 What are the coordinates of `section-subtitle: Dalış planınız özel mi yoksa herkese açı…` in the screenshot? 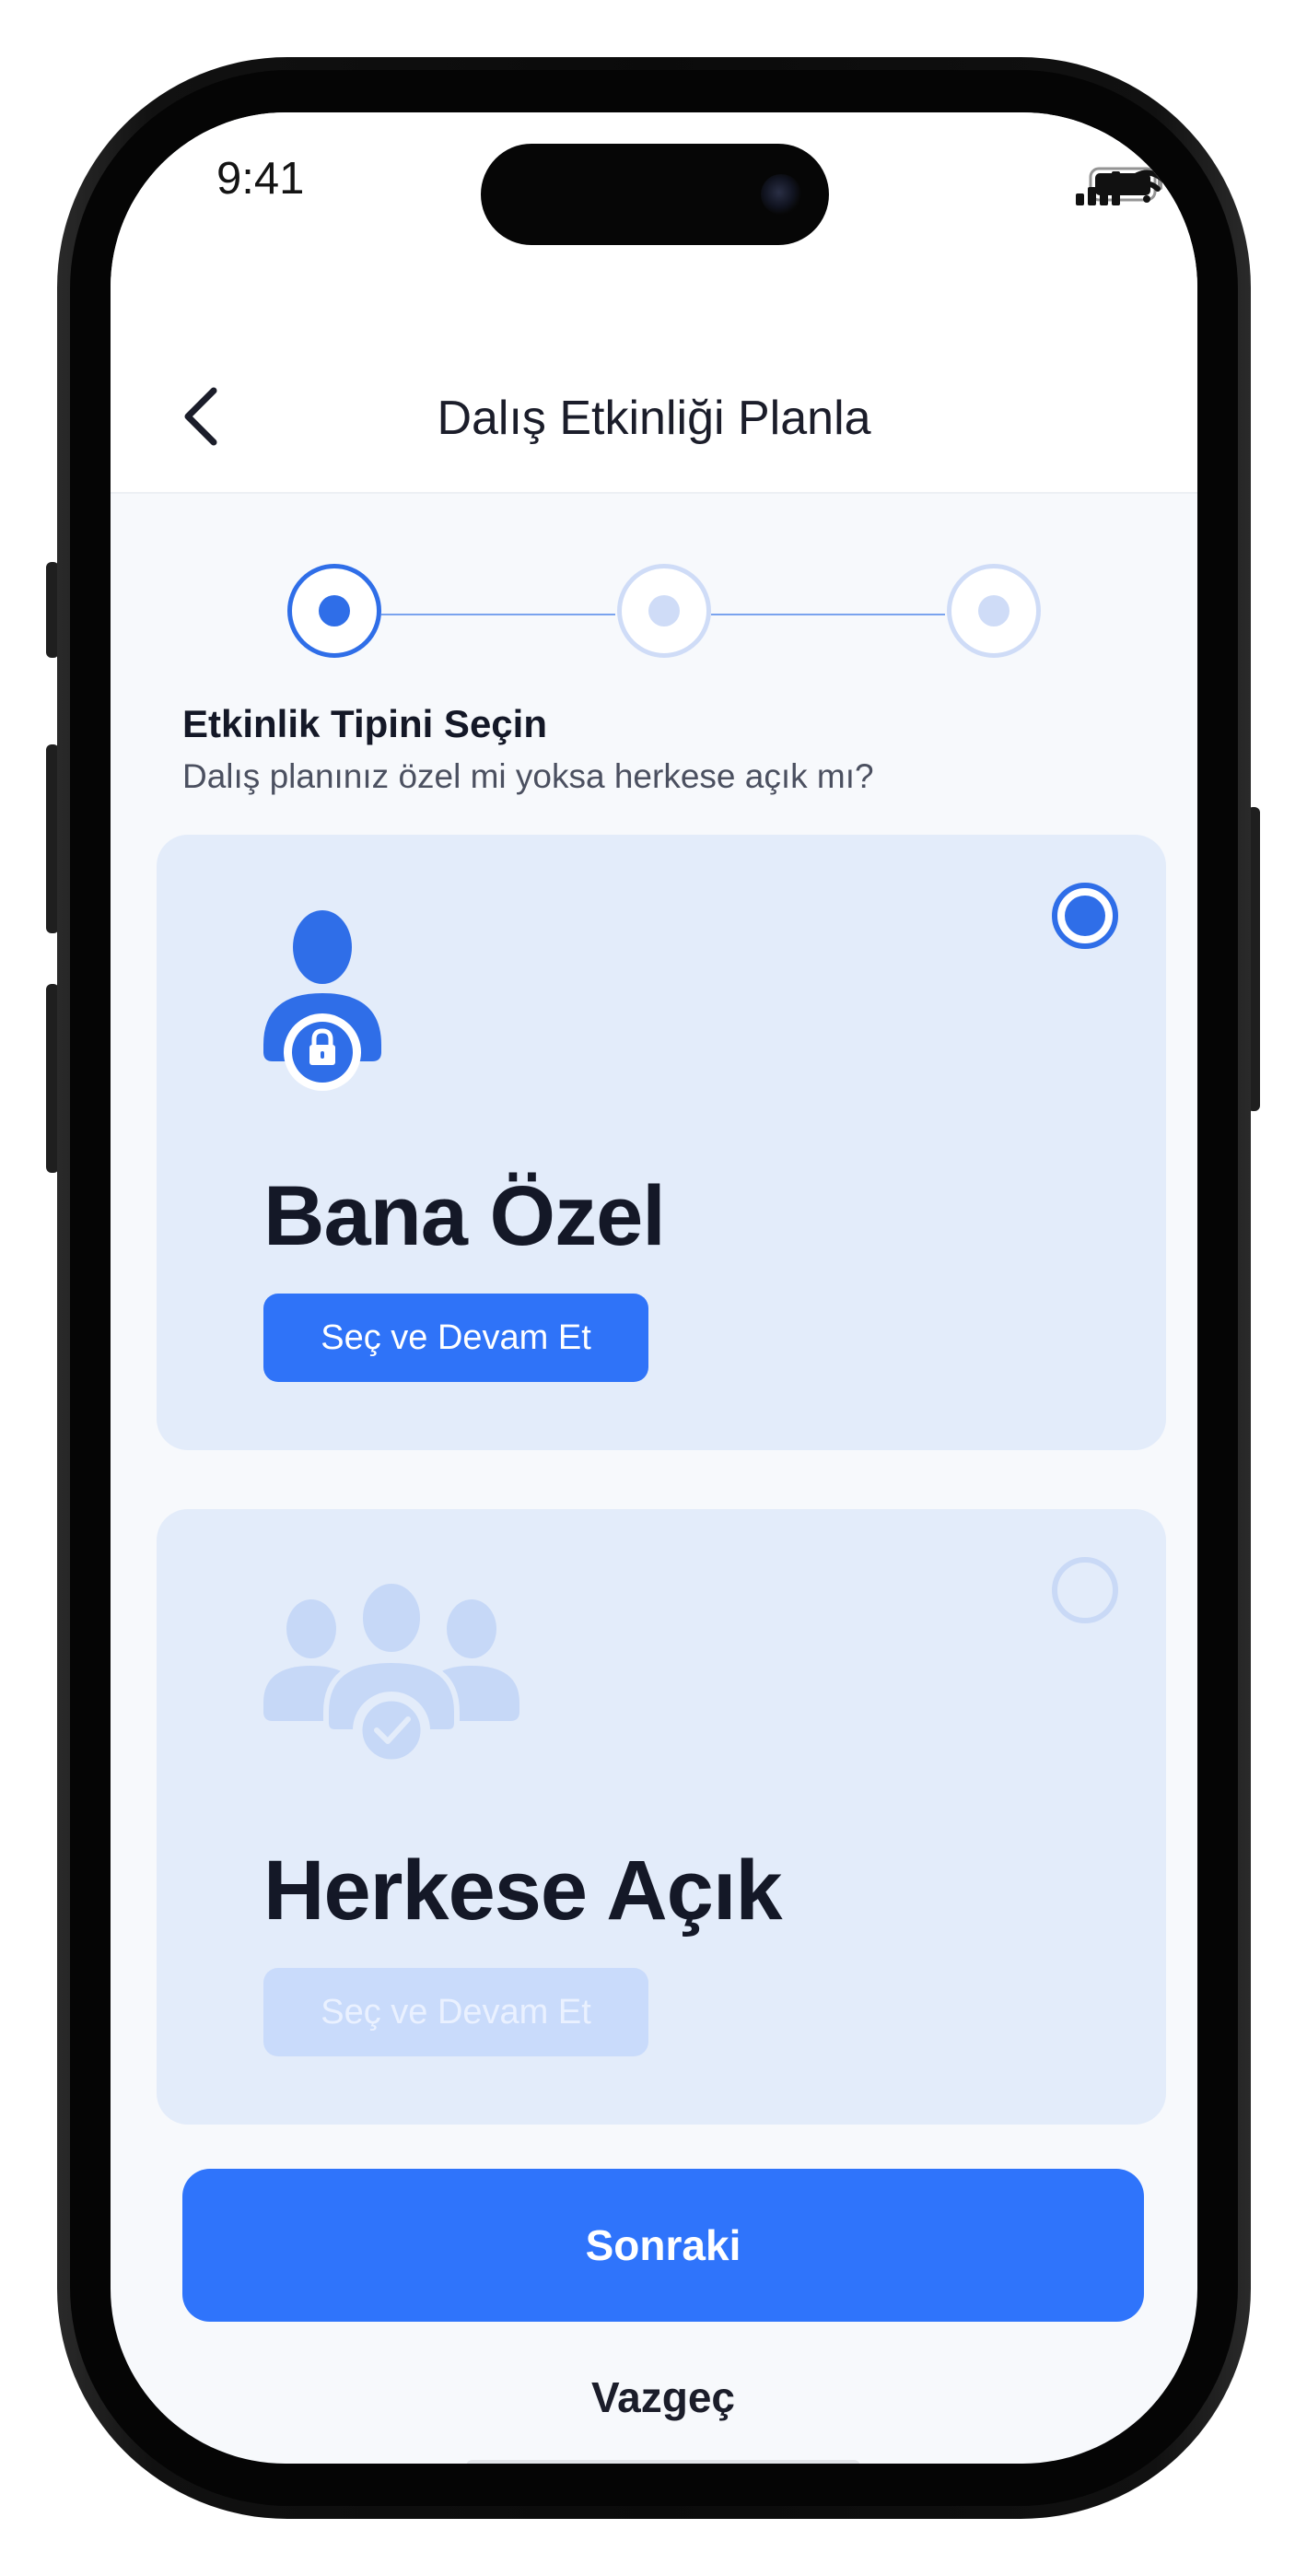 It's located at (528, 776).